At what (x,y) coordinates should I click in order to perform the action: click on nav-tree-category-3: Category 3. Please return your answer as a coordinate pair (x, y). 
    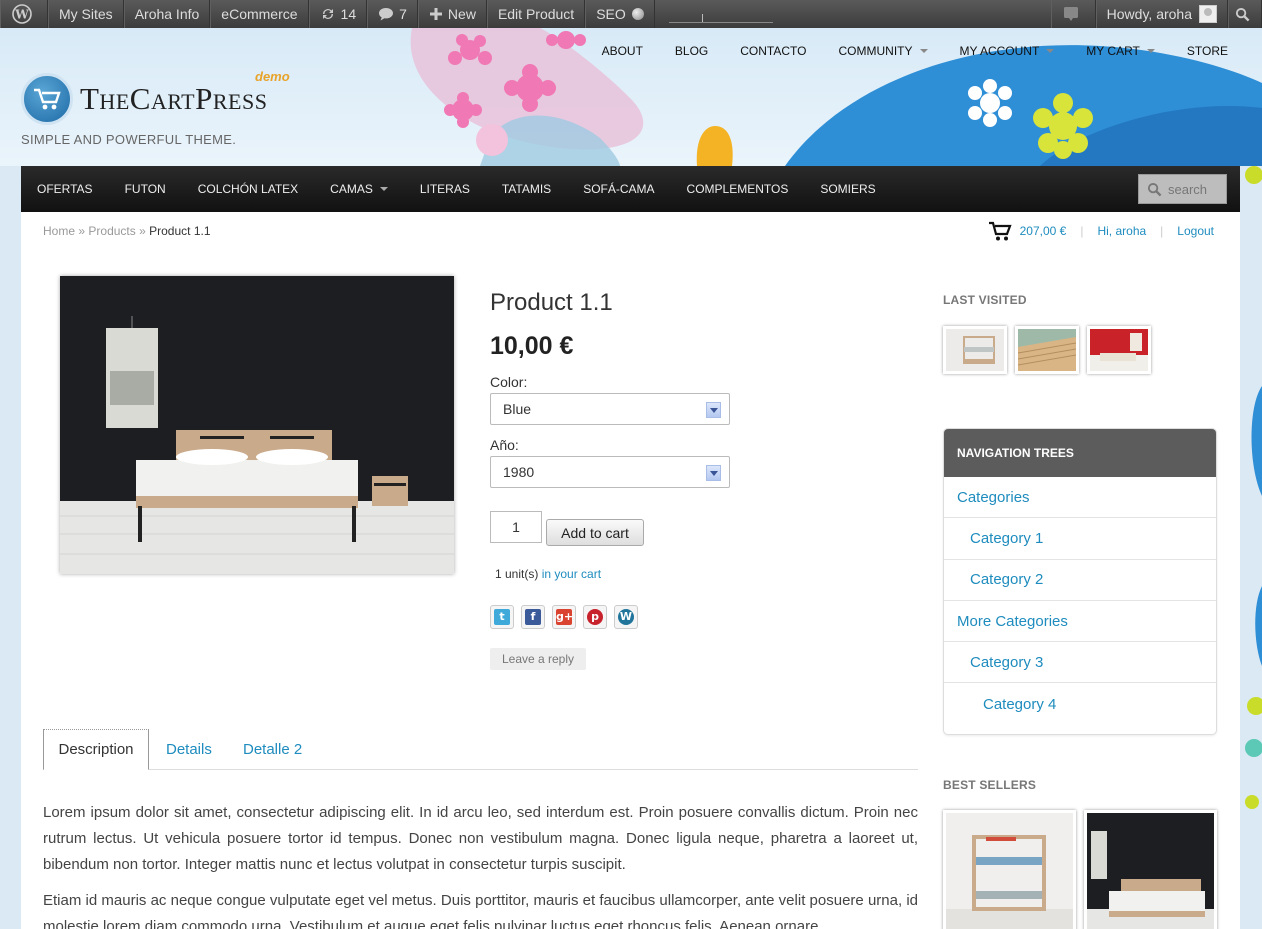
    Looking at the image, I should click on (1080, 663).